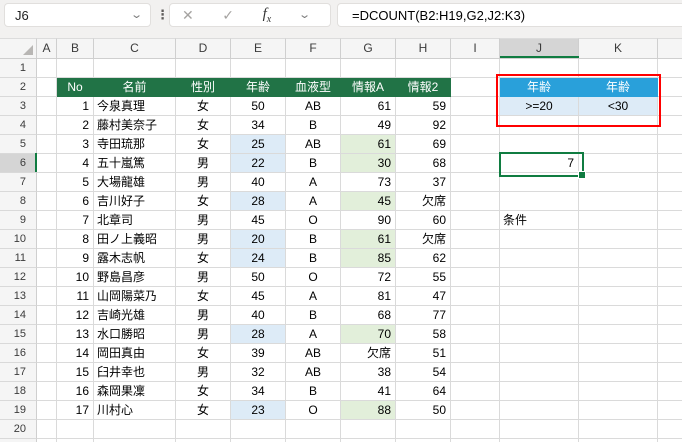 The width and height of the screenshot is (682, 442). What do you see at coordinates (423, 410) in the screenshot?
I see `cell-H19: 50` at bounding box center [423, 410].